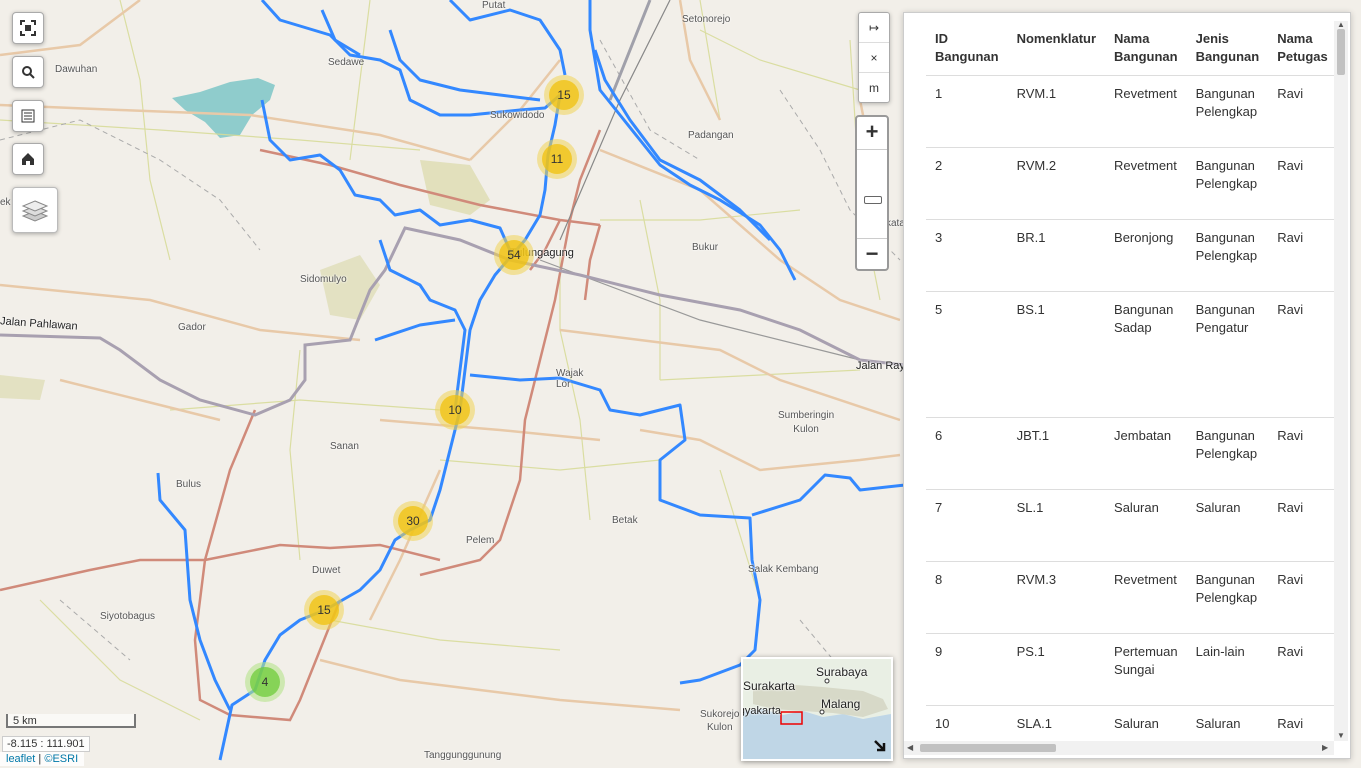 This screenshot has width=1361, height=768. I want to click on column-header: Nama Bangunan, so click(1146, 48).